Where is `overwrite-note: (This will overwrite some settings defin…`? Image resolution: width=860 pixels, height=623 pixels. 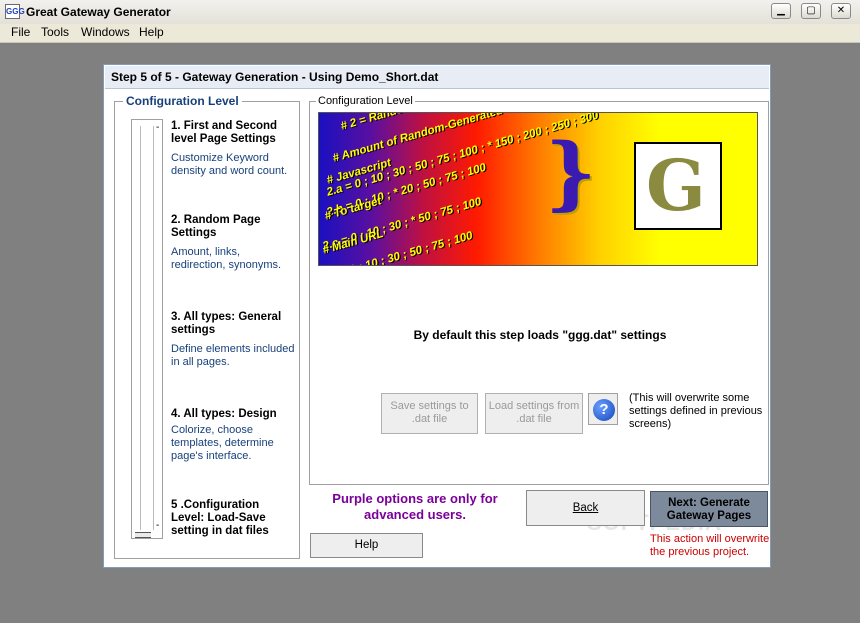
overwrite-note: (This will overwrite some settings defin… is located at coordinates (696, 411).